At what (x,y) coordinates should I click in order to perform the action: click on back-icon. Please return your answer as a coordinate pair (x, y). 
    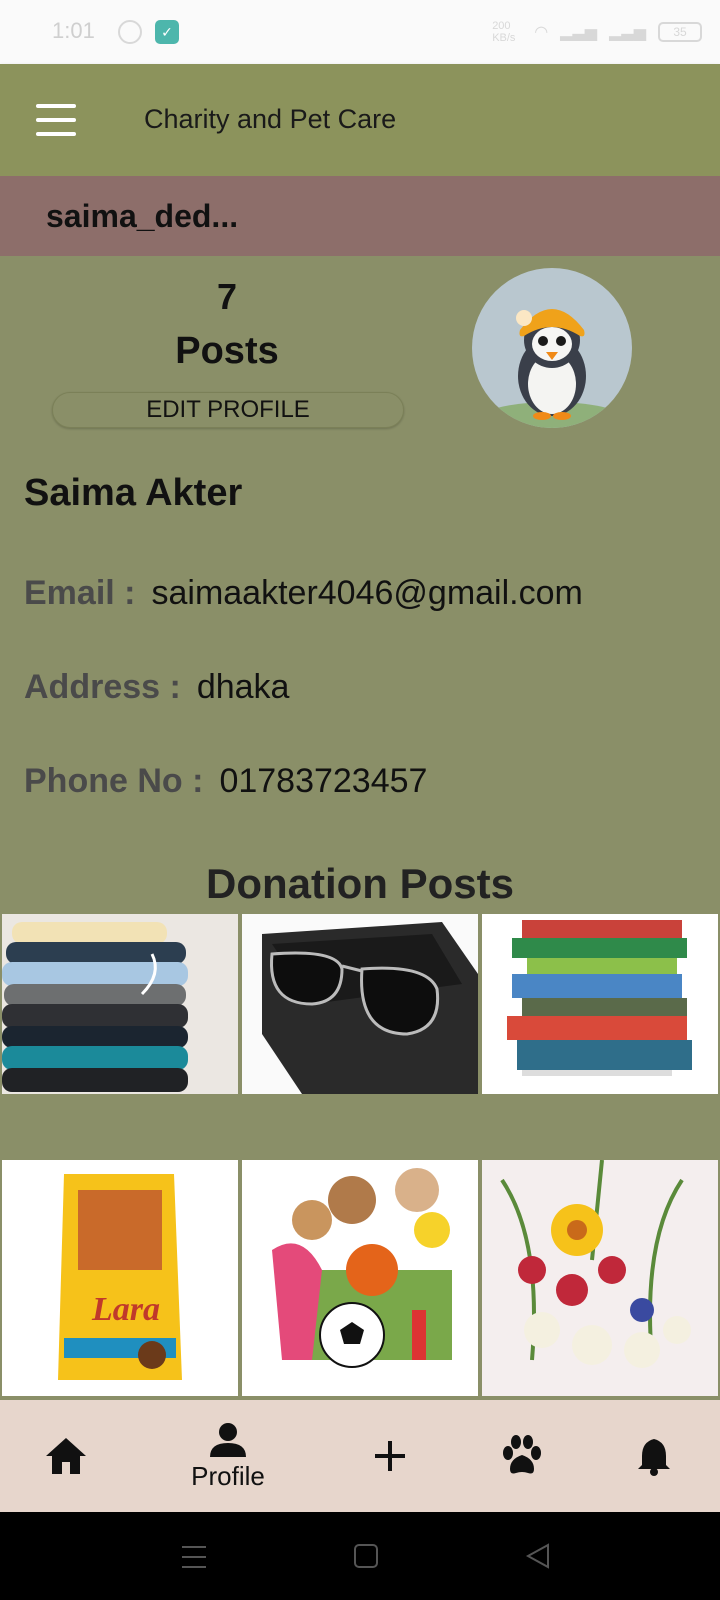
    Looking at the image, I should click on (538, 1556).